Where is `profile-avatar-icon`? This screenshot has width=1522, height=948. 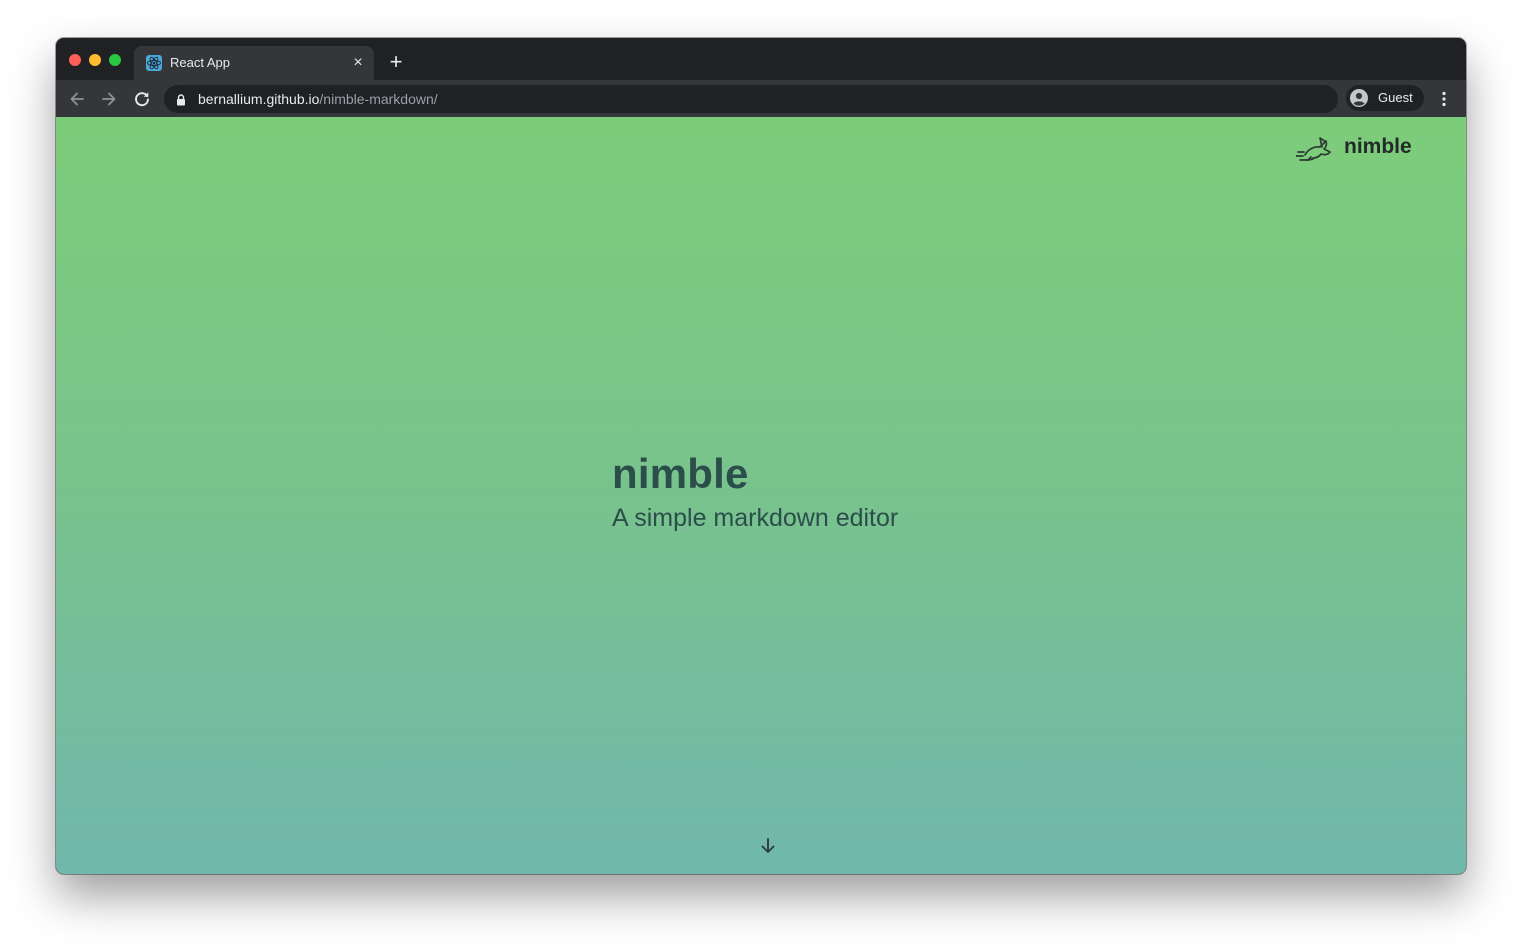
profile-avatar-icon is located at coordinates (1359, 100).